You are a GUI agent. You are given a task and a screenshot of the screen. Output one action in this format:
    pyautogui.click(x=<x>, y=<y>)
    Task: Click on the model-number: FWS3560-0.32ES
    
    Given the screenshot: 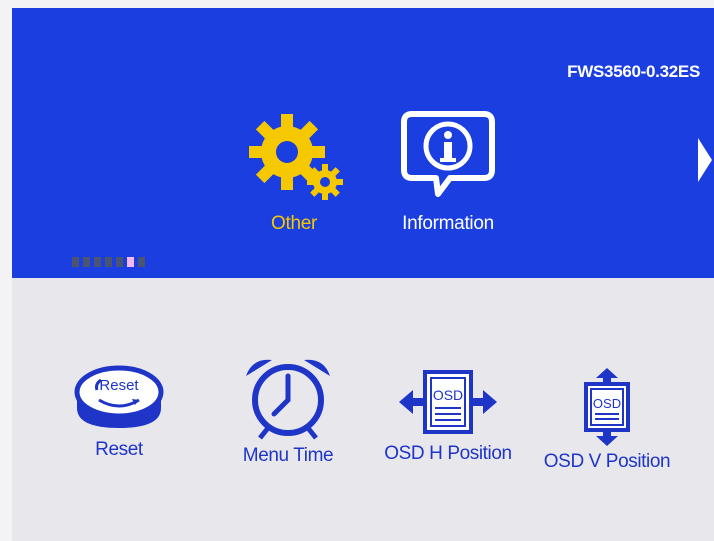 What is the action you would take?
    pyautogui.click(x=633, y=71)
    